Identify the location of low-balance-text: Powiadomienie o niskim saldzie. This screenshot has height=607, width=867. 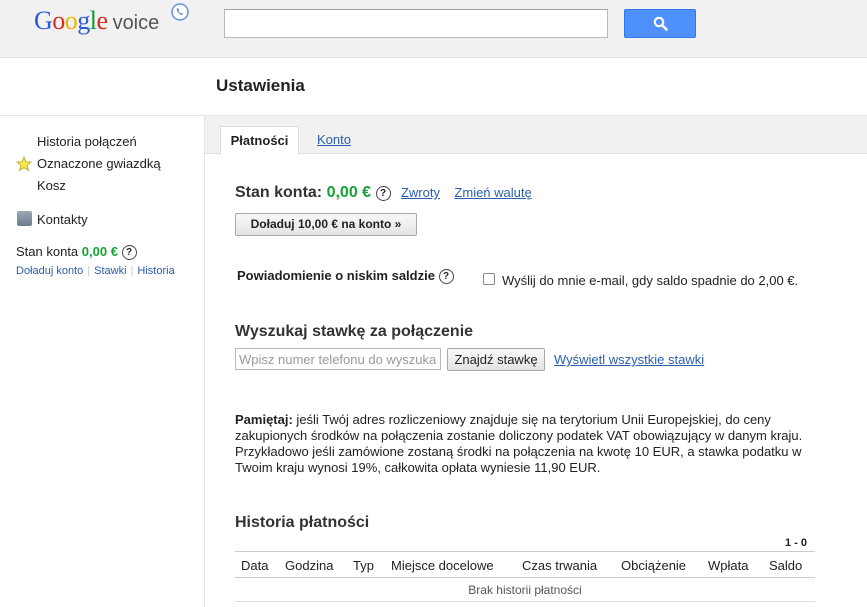
(336, 275).